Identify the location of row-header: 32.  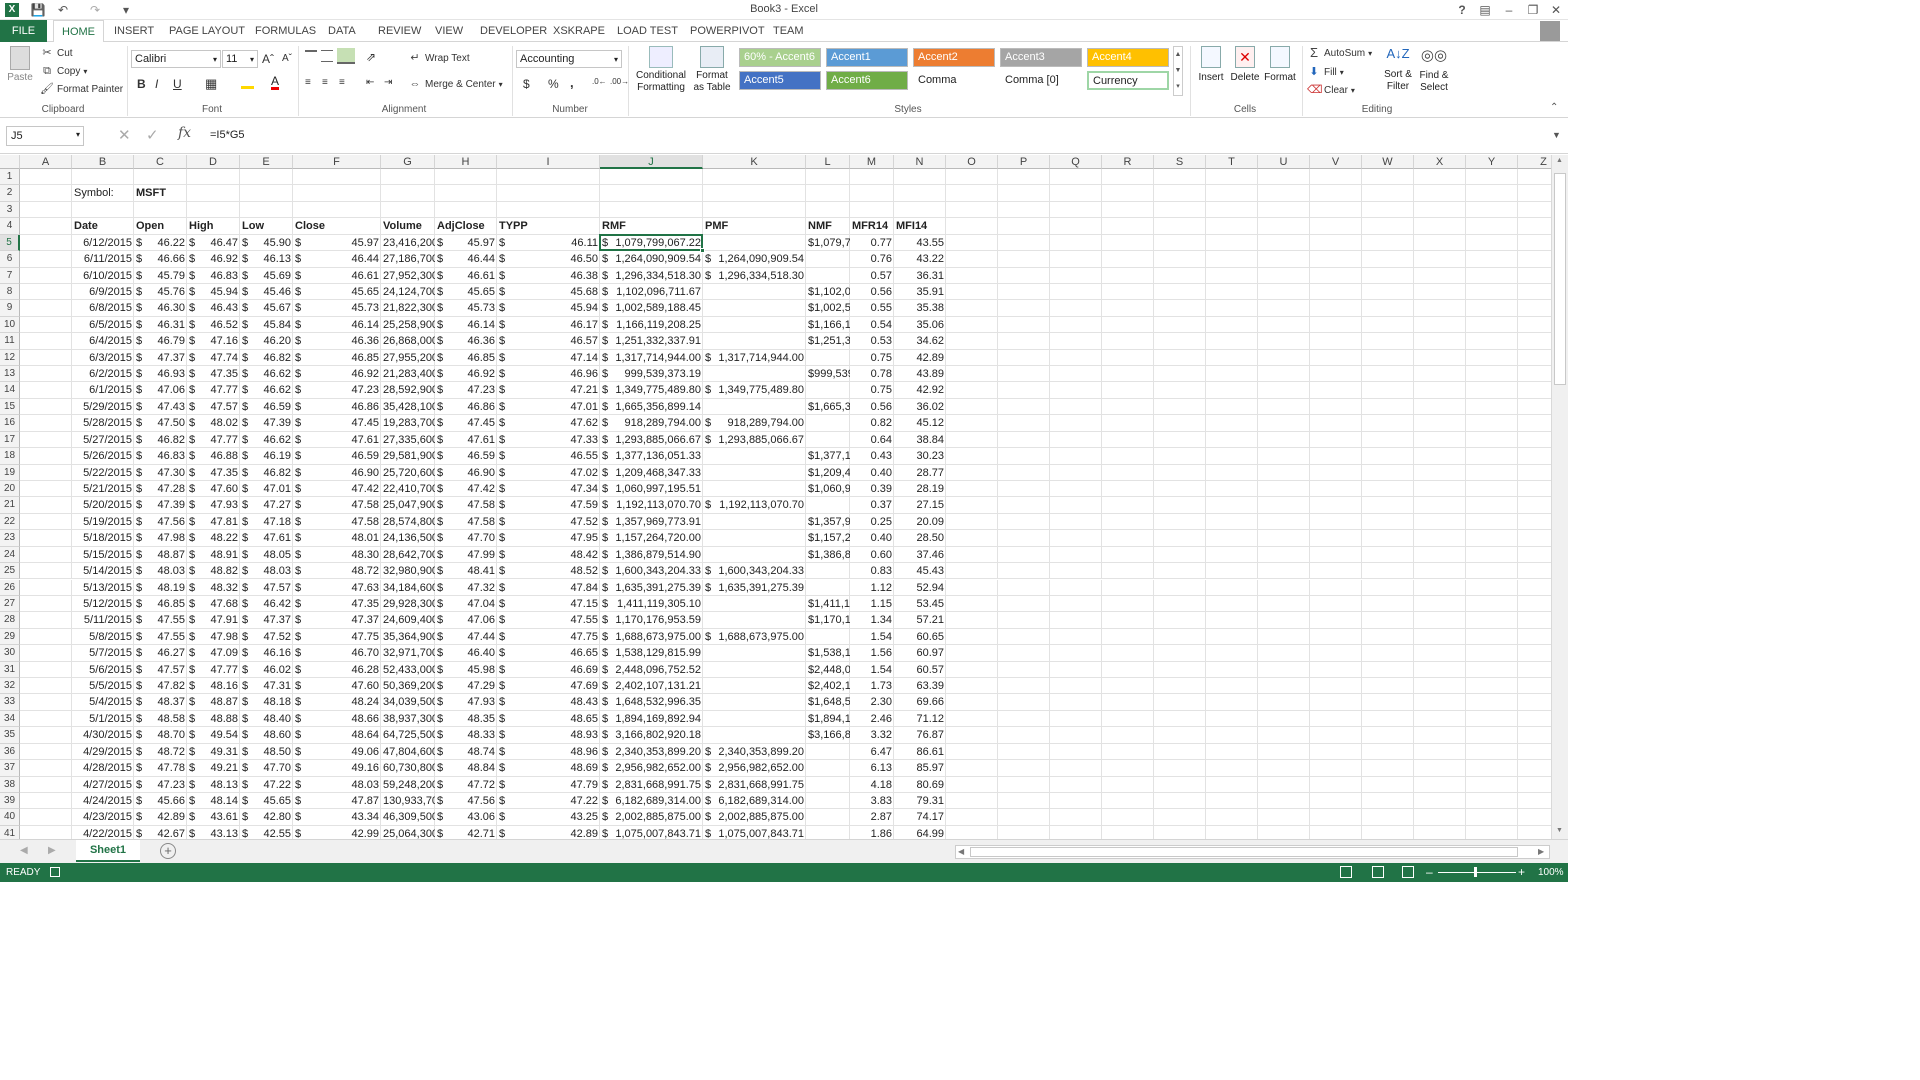
(10, 686).